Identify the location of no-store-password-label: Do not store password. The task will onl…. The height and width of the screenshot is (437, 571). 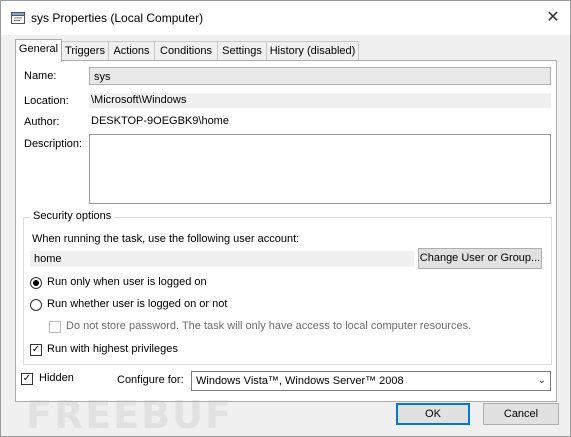
(269, 326).